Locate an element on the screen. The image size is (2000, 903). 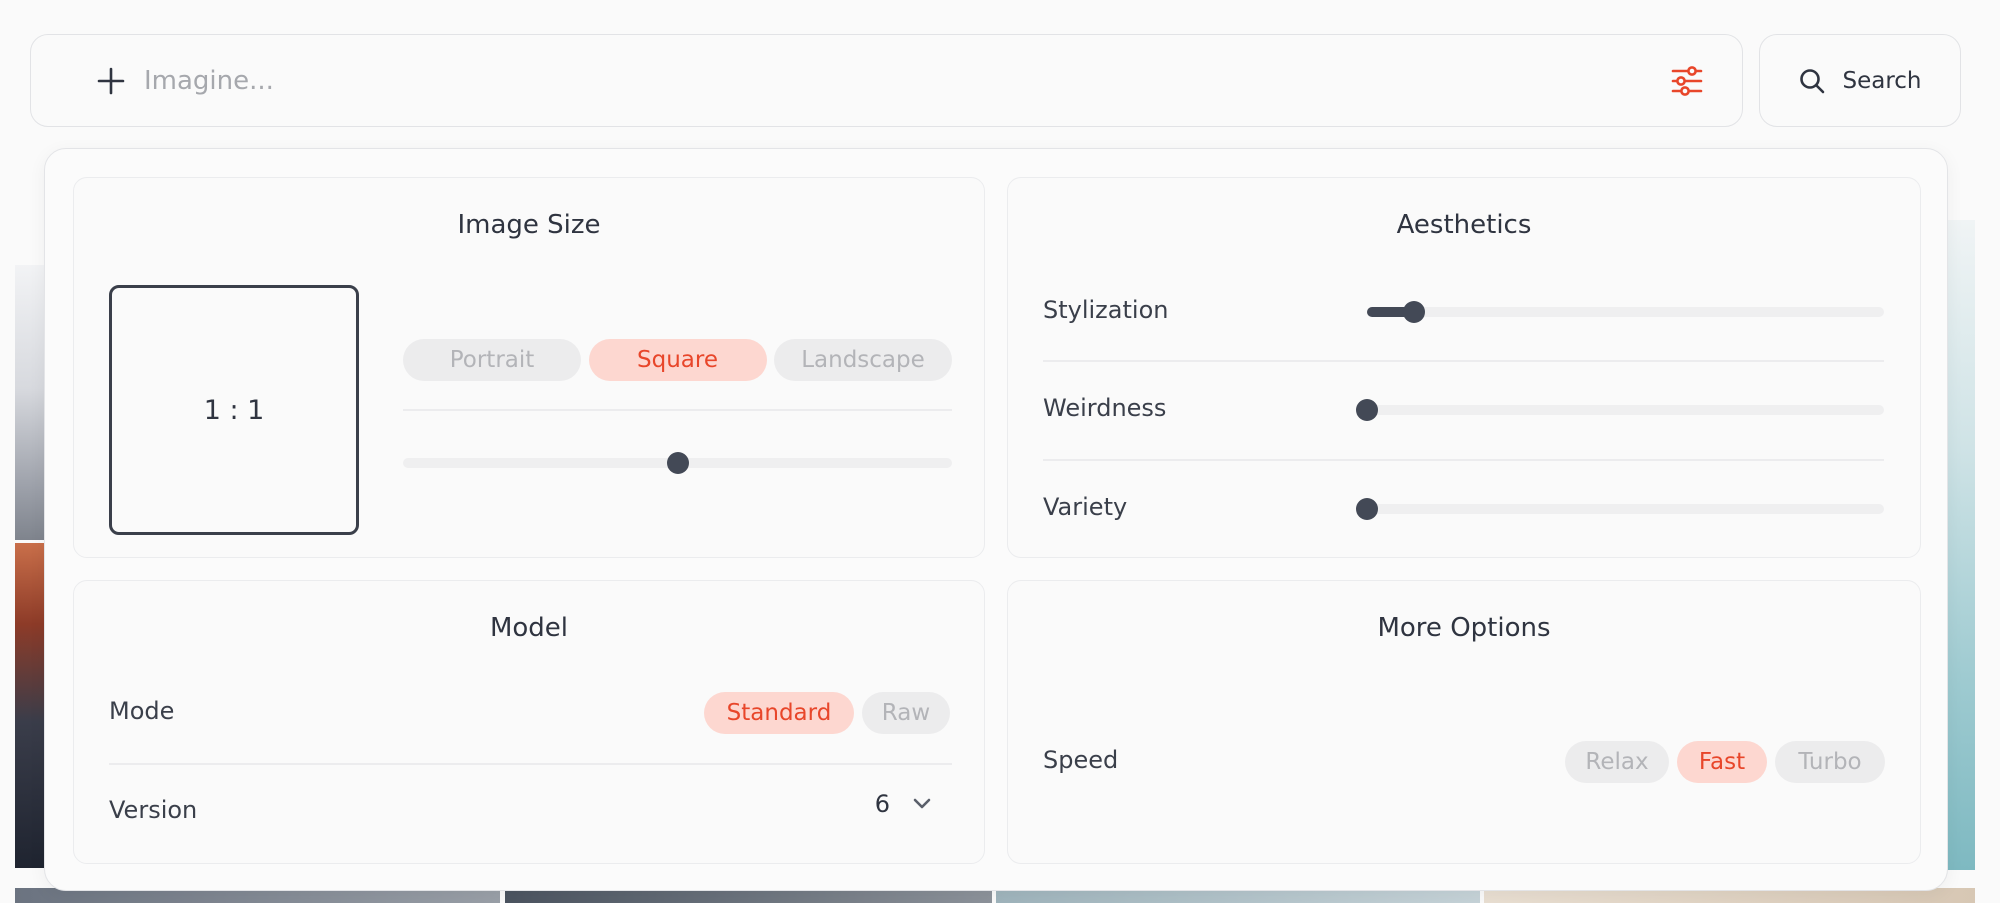
version-select: 6 is located at coordinates (903, 804).